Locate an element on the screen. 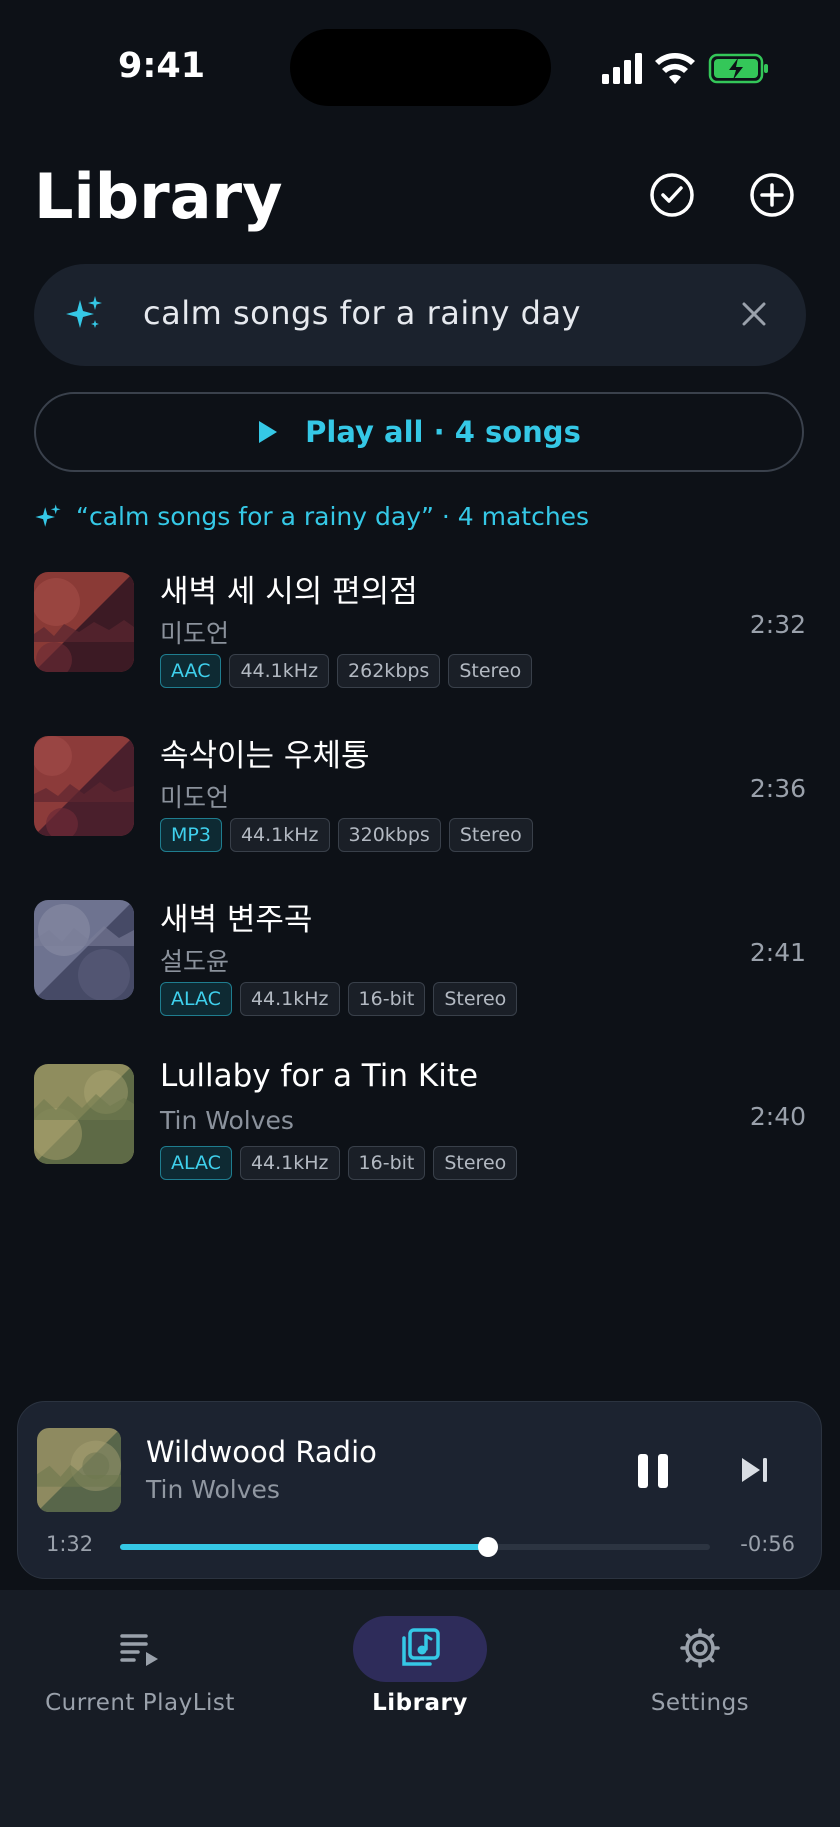 This screenshot has width=840, height=1827. tab-library: Library is located at coordinates (420, 1691).